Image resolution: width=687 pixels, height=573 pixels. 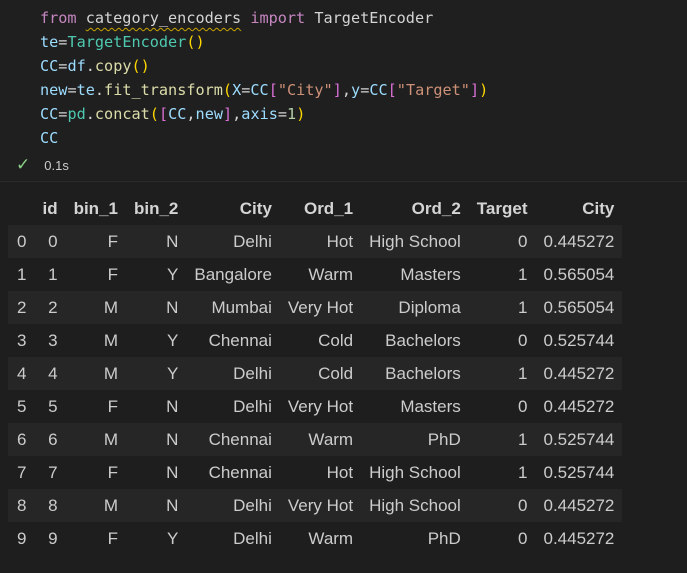 What do you see at coordinates (233, 274) in the screenshot?
I see `table-cell: Bangalore` at bounding box center [233, 274].